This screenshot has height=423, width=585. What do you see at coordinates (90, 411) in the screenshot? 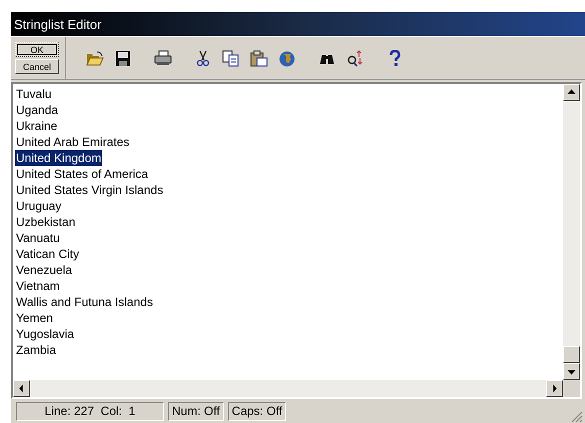
I see `status-field: Line: 227 Col: 1` at bounding box center [90, 411].